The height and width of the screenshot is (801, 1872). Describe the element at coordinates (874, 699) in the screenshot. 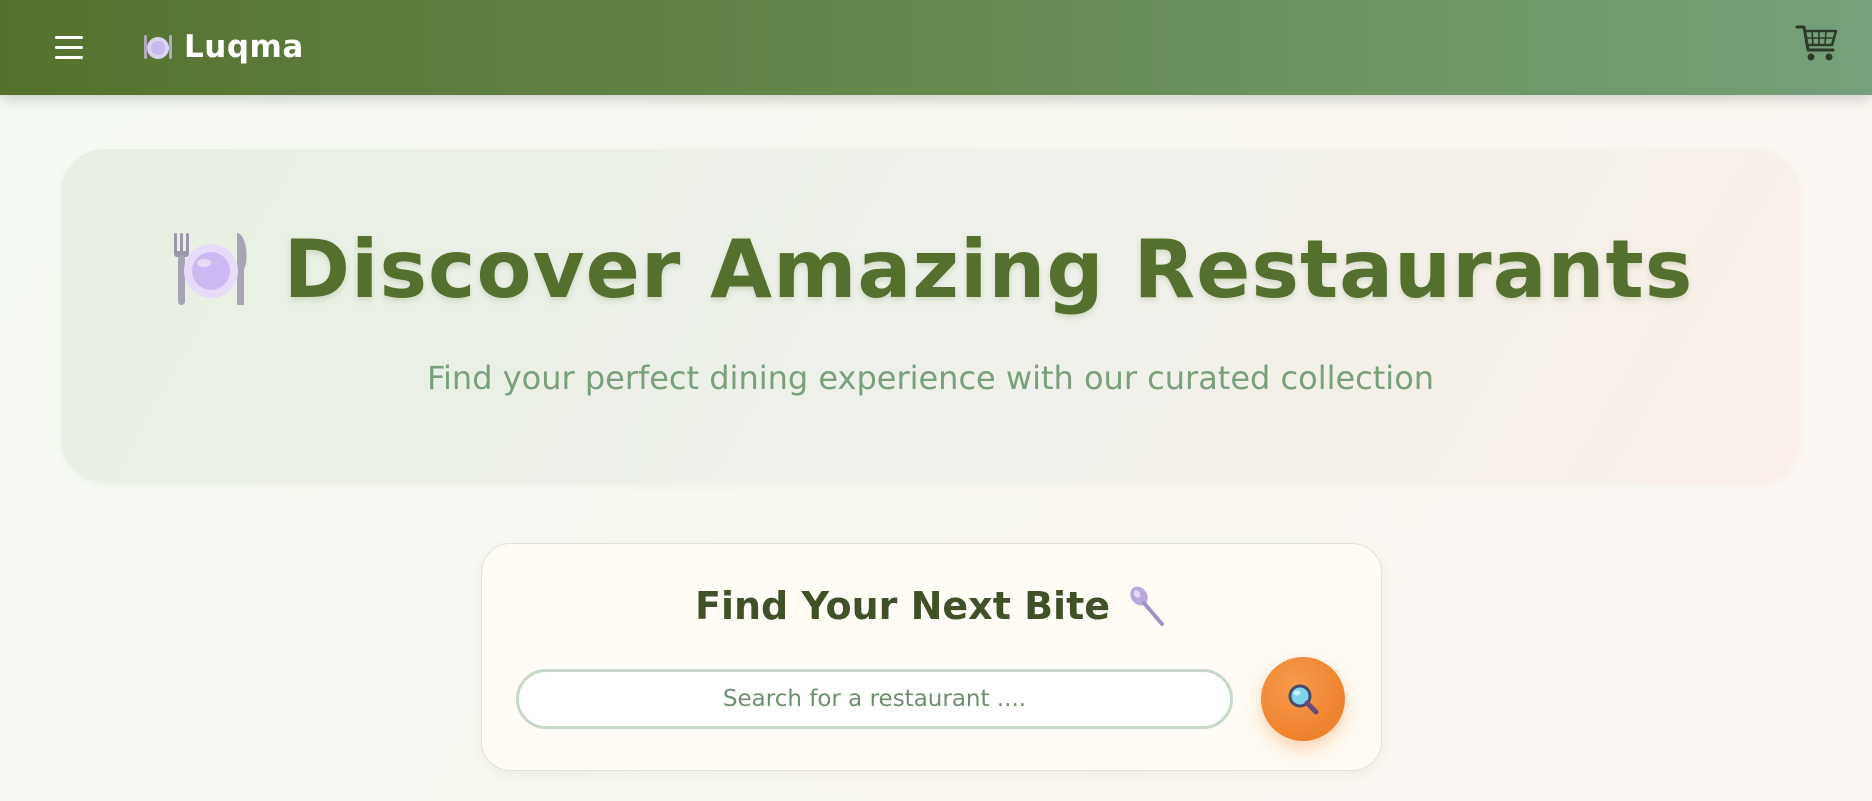

I see `search-input` at that location.